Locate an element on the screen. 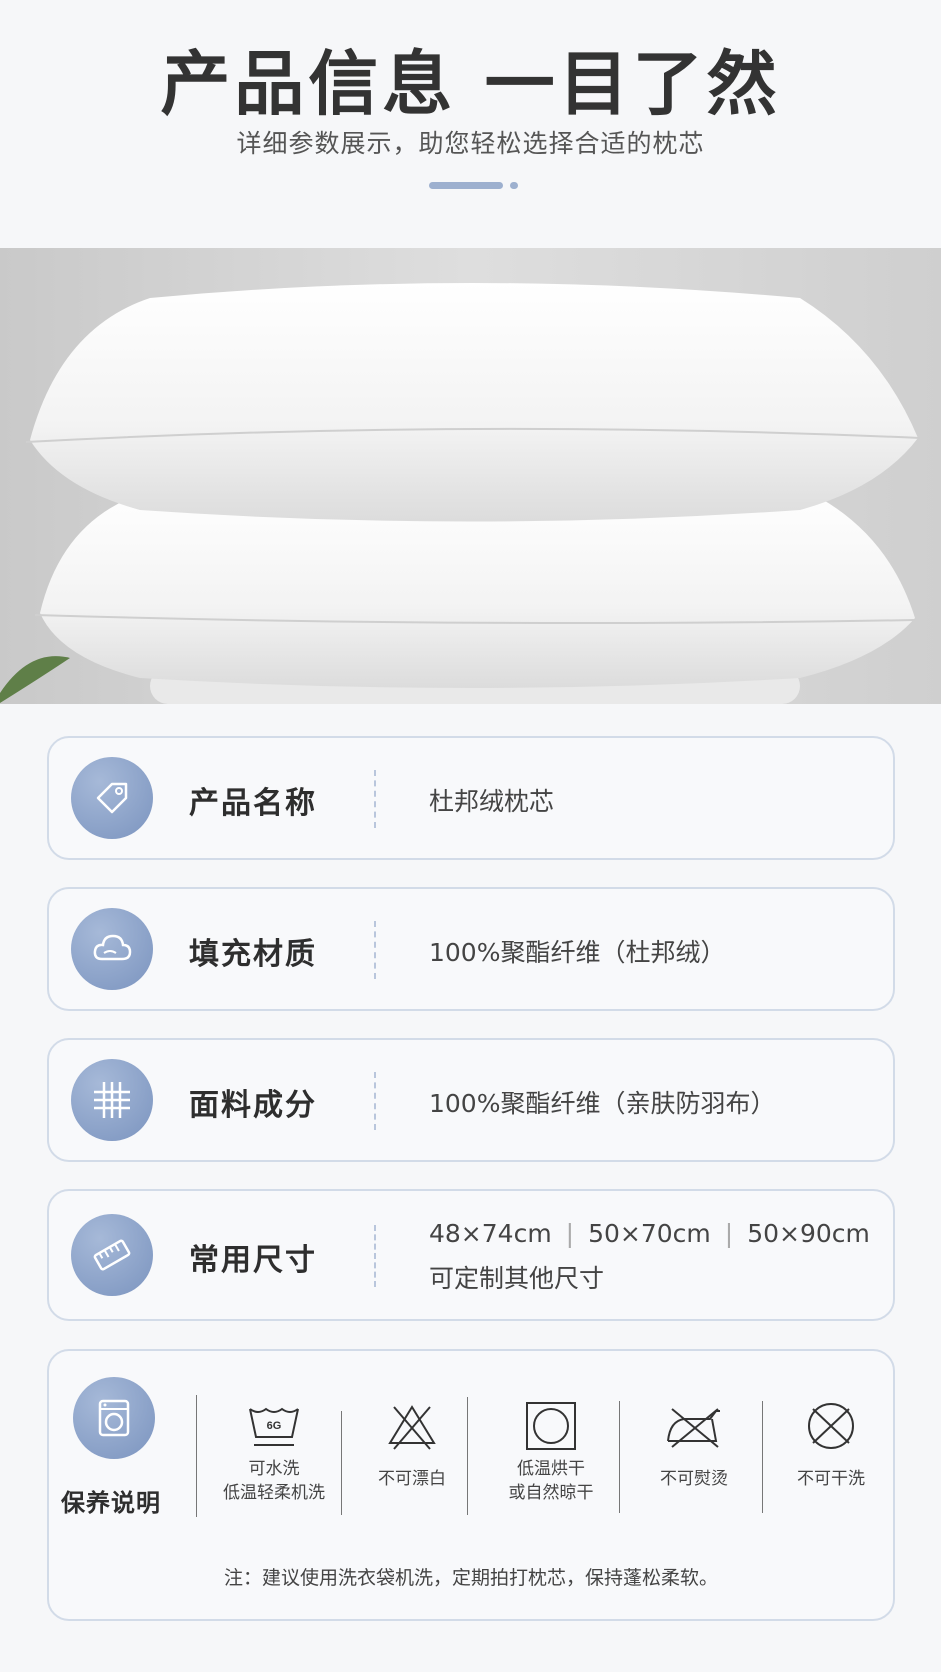 The height and width of the screenshot is (1672, 941). care-note: 注：建议使用洗衣袋机洗，定期拍打枕芯，保持蓬松柔软。 is located at coordinates (470, 1578).